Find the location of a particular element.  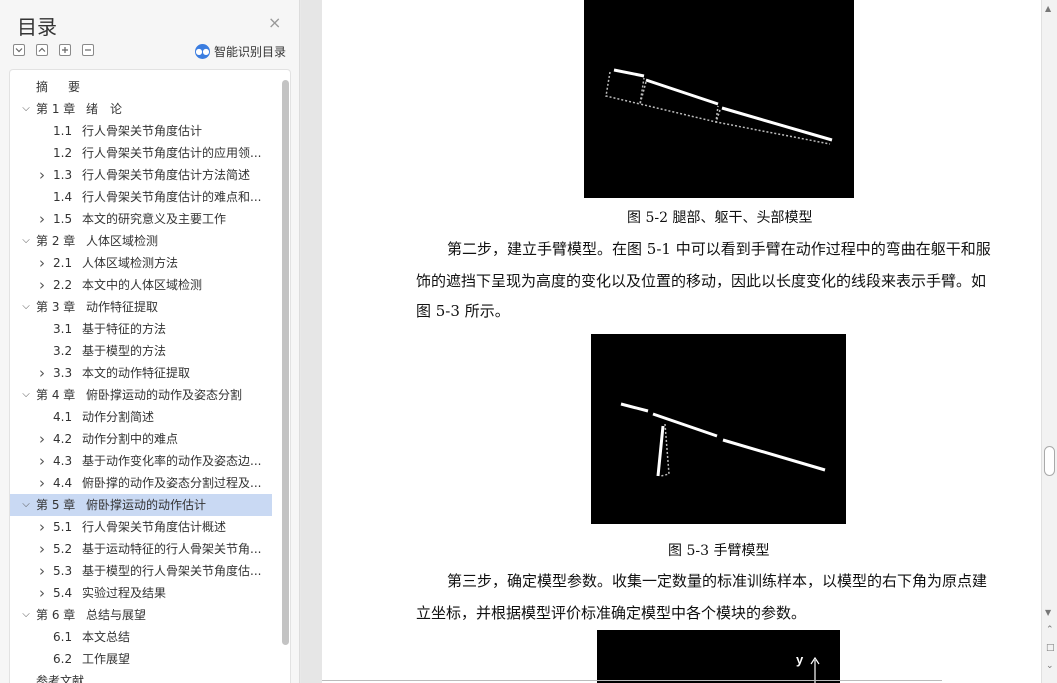

toc-item: › 1.5 本文的研究意义及主要工作 is located at coordinates (141, 219).